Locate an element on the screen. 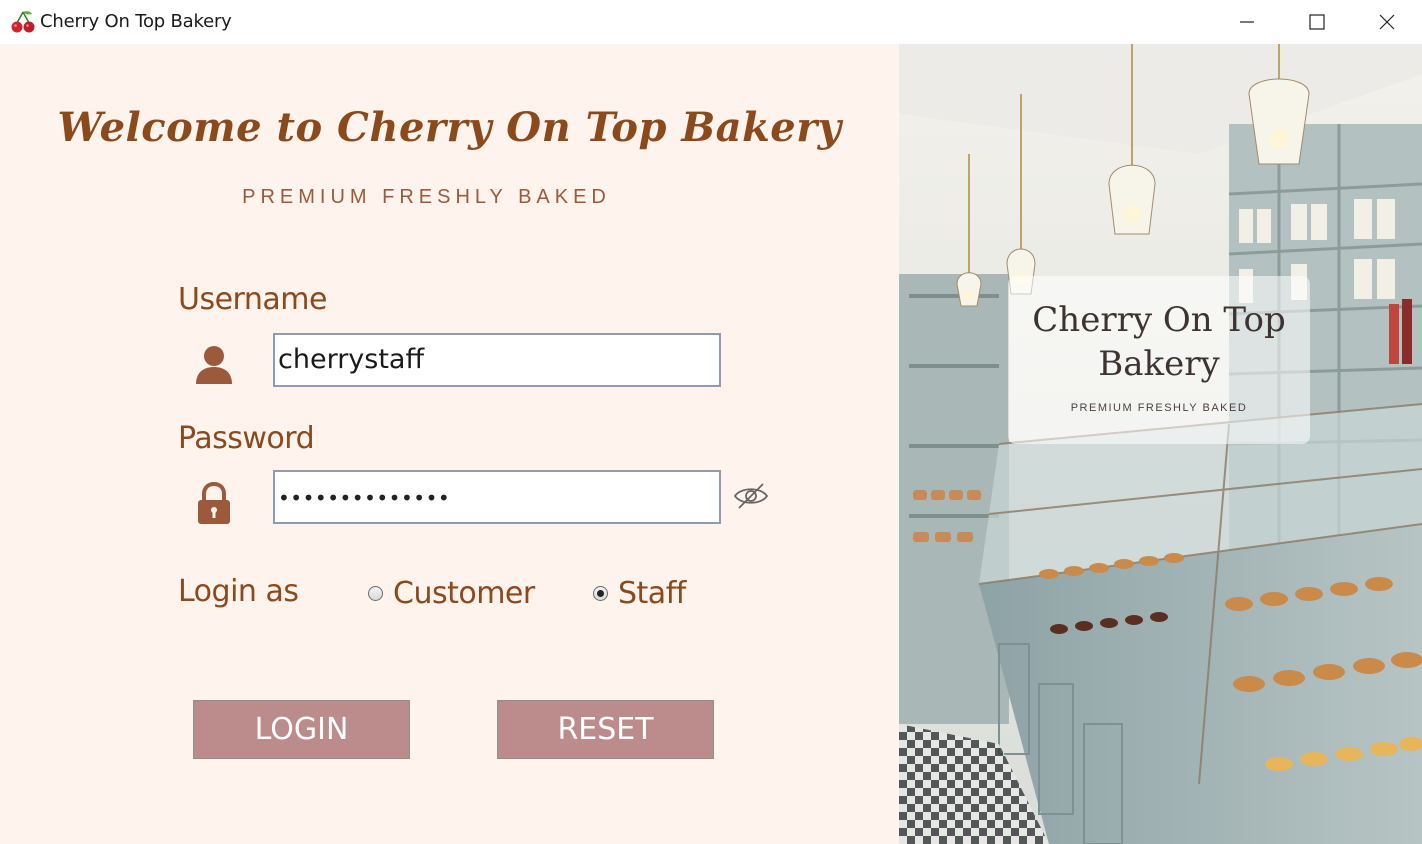 Image resolution: width=1422 pixels, height=844 pixels. username-input: cherrystaff is located at coordinates (497, 360).